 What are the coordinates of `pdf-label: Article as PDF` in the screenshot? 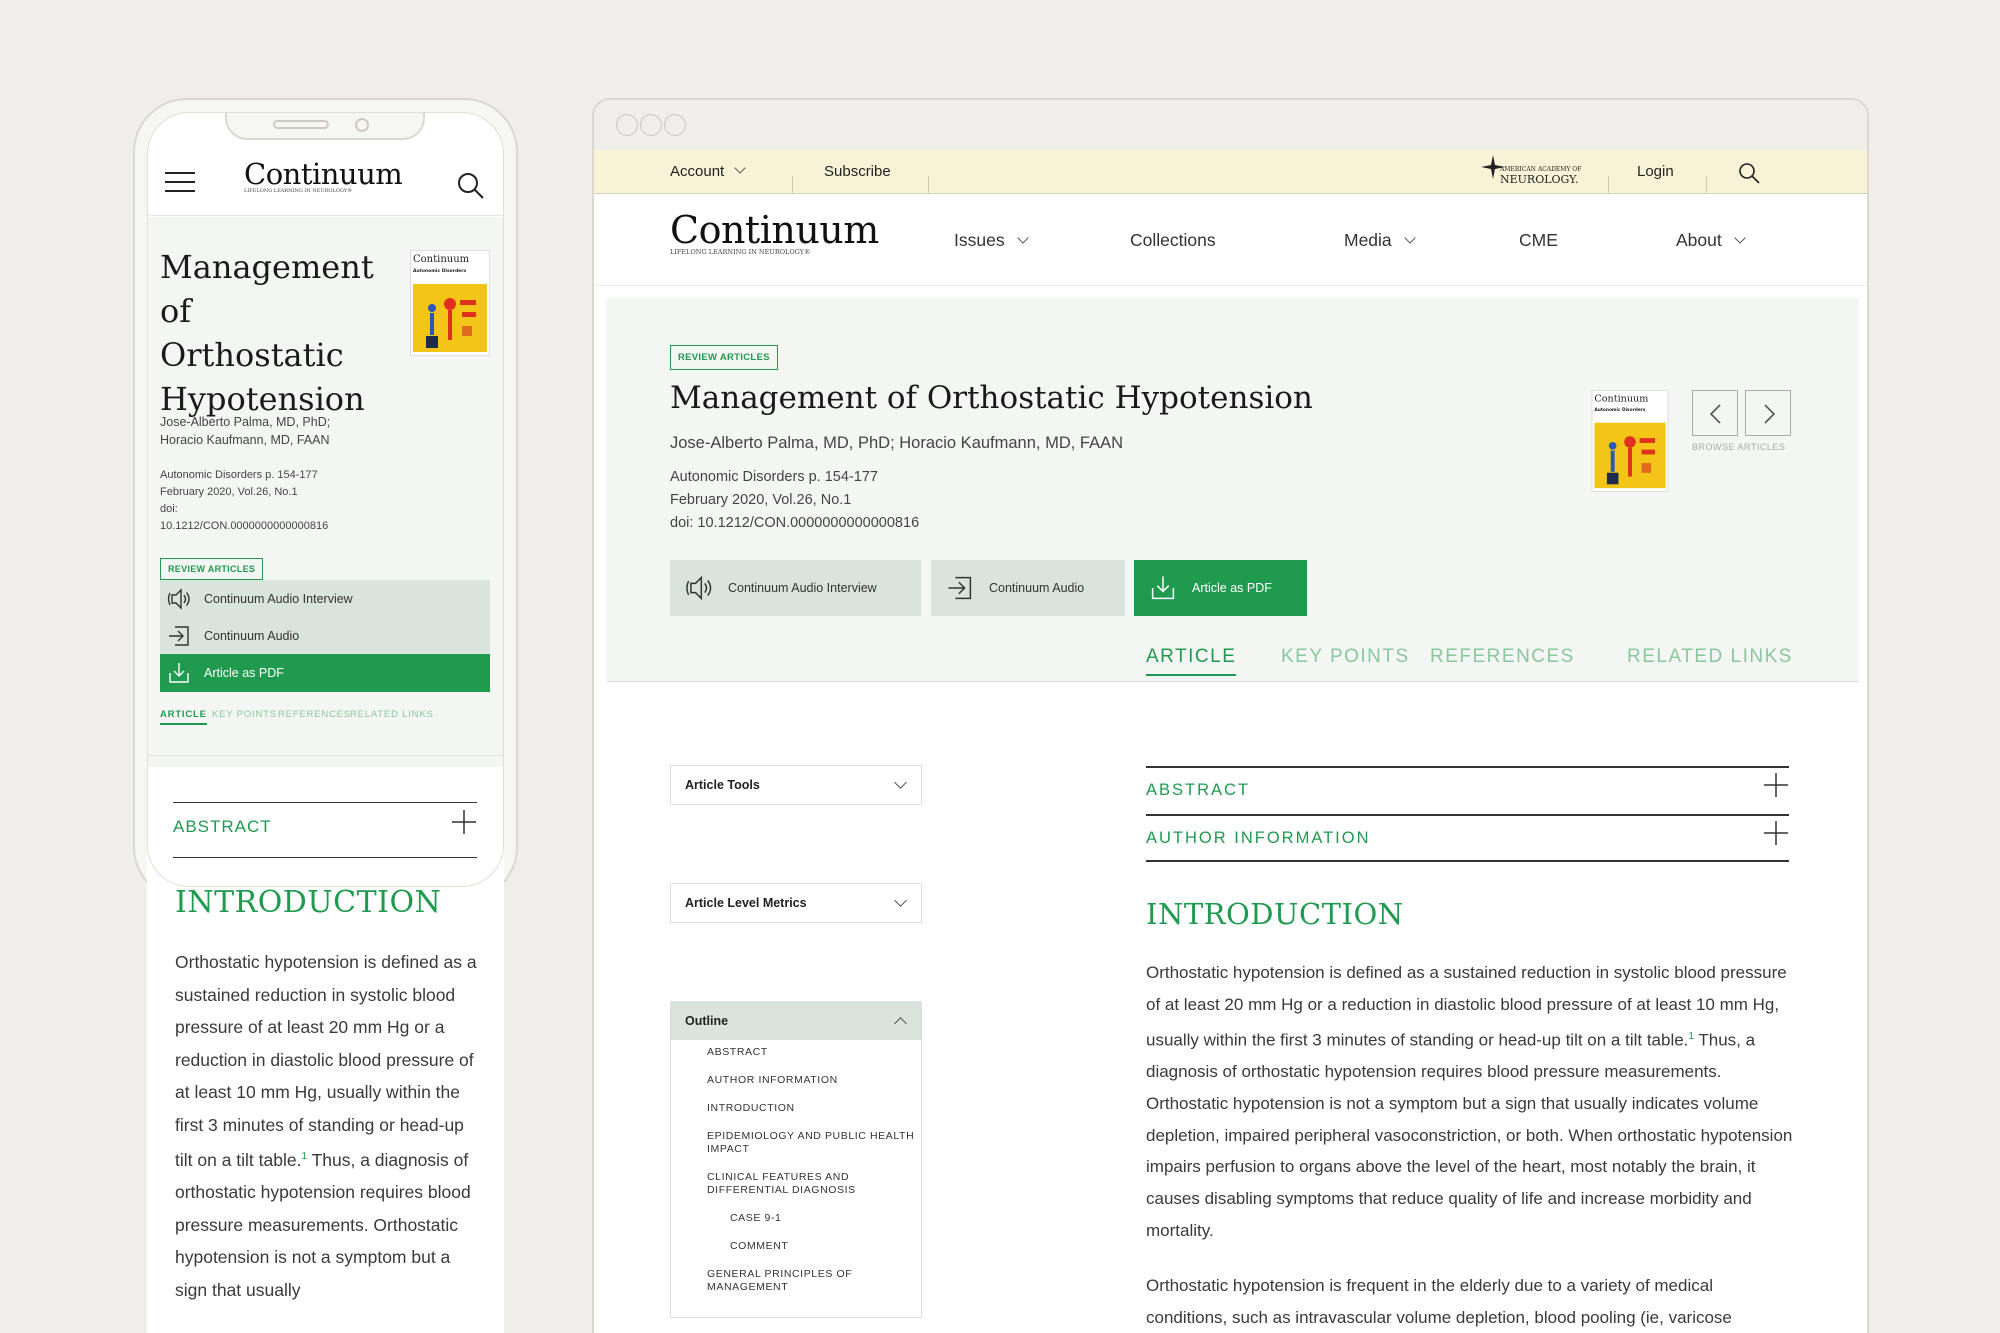 It's located at (244, 673).